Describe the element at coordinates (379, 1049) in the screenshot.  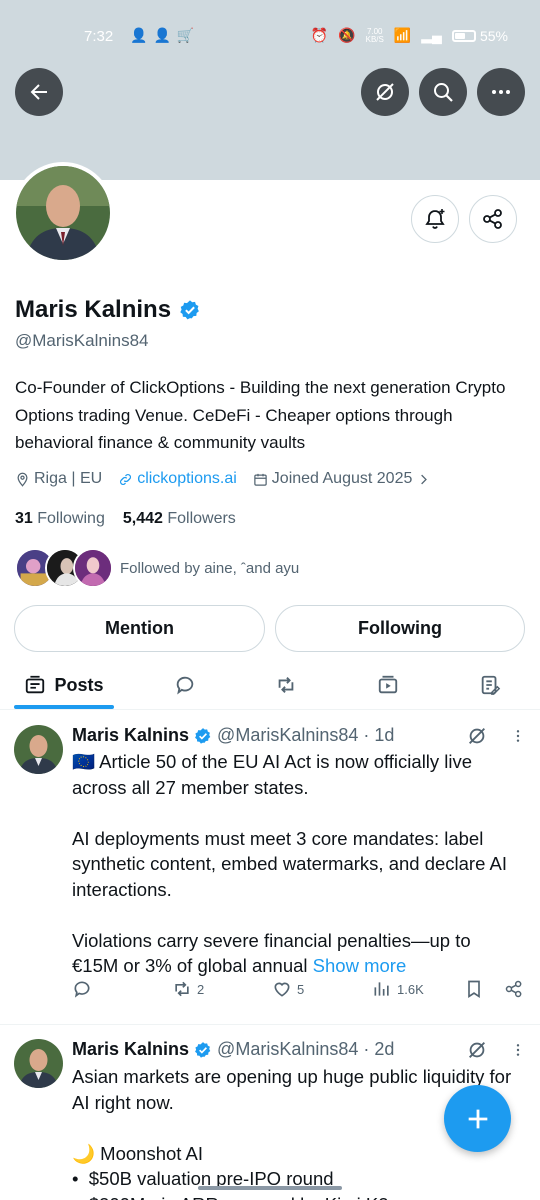
I see `post-time: · 2d` at that location.